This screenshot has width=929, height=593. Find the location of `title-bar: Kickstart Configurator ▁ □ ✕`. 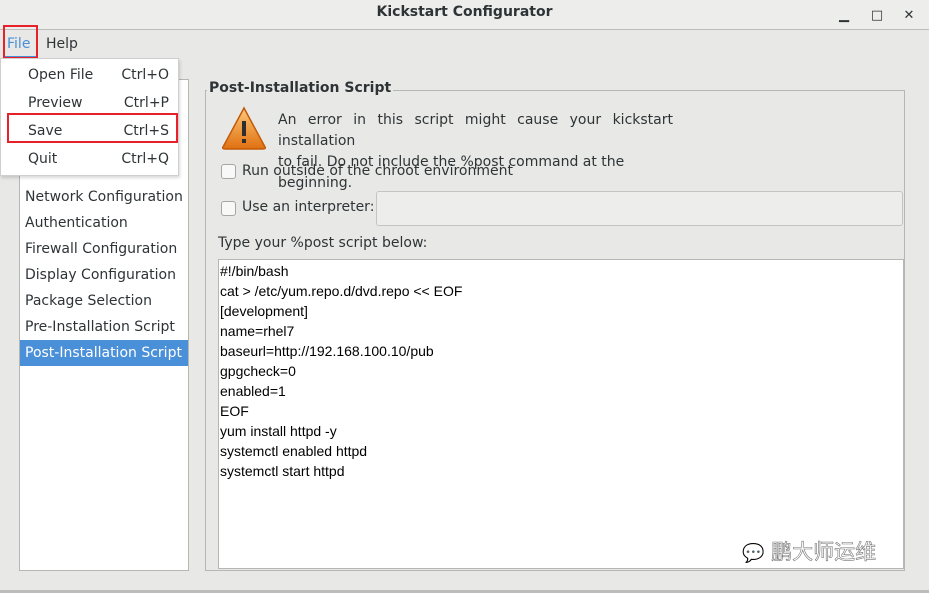

title-bar: Kickstart Configurator ▁ □ ✕ is located at coordinates (464, 15).